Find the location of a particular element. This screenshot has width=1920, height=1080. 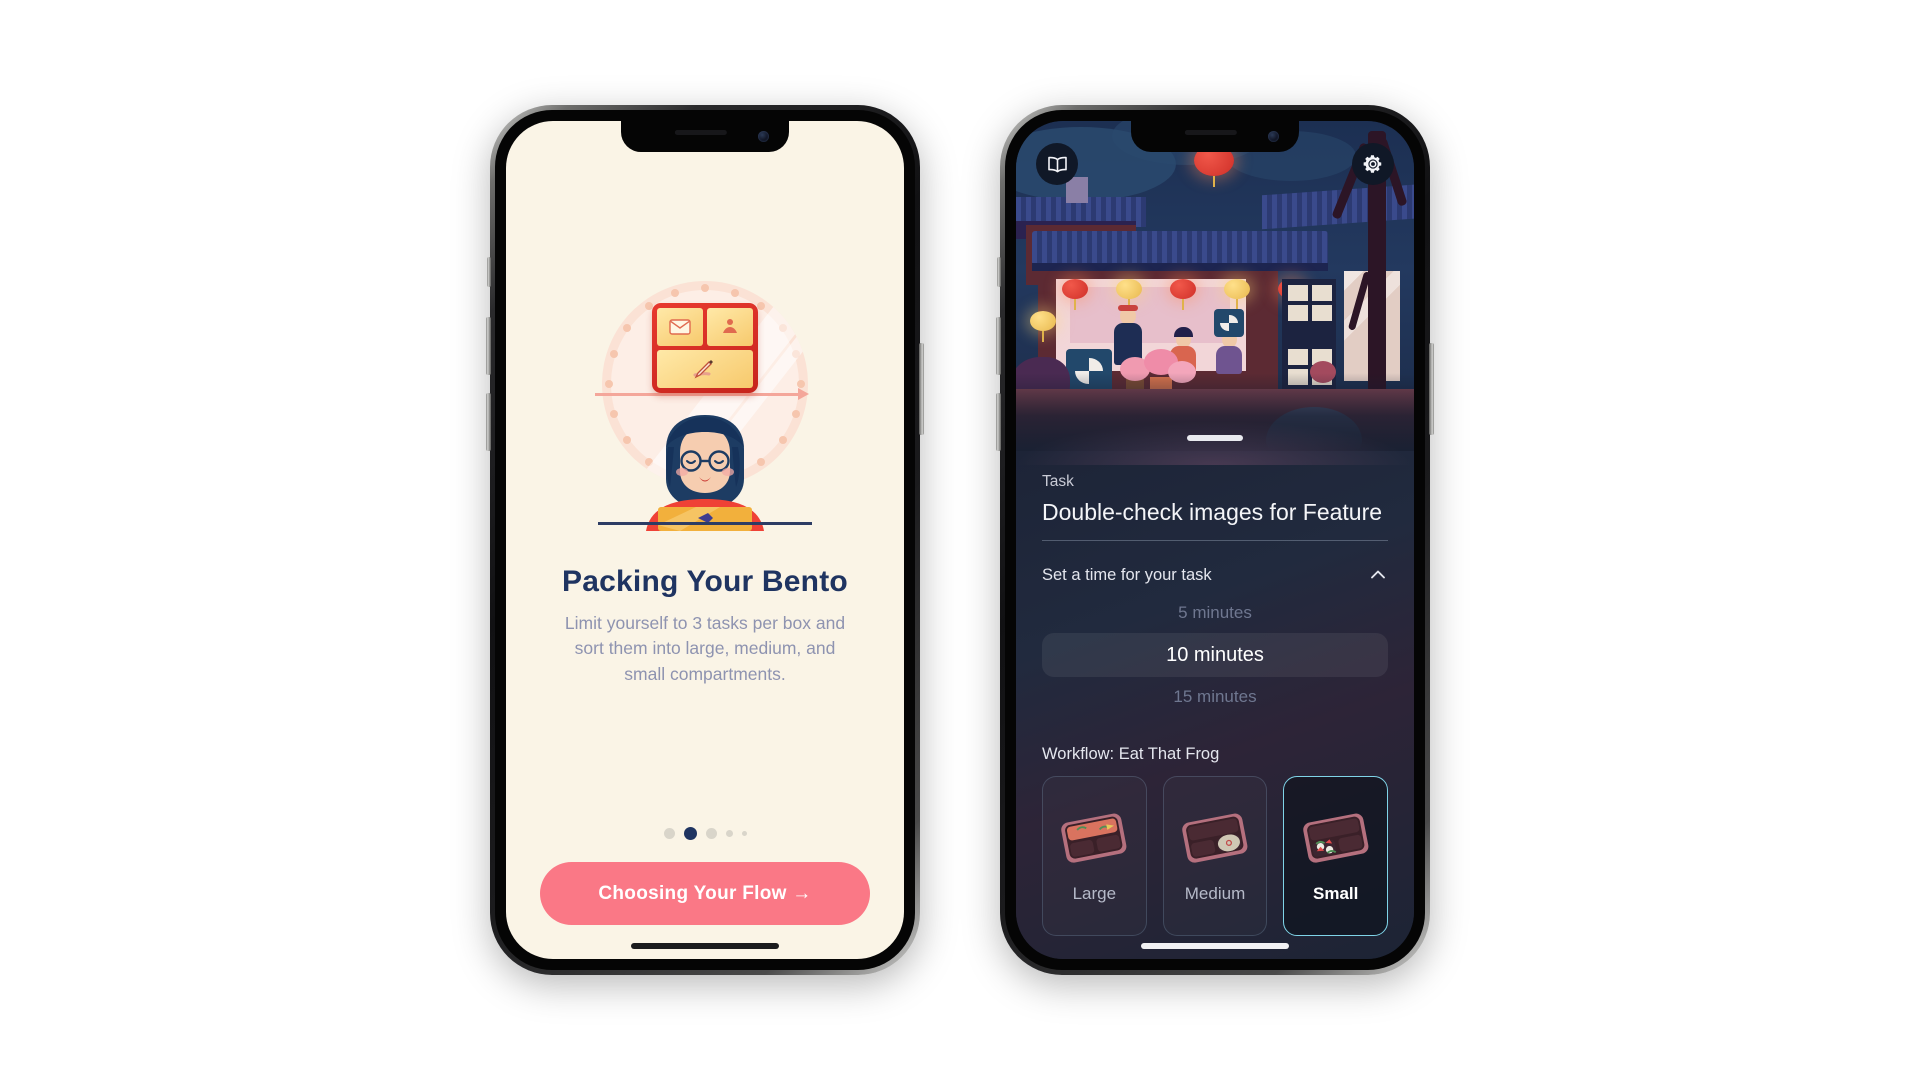

time-picker-header: Set a time for your task is located at coordinates (1215, 575).